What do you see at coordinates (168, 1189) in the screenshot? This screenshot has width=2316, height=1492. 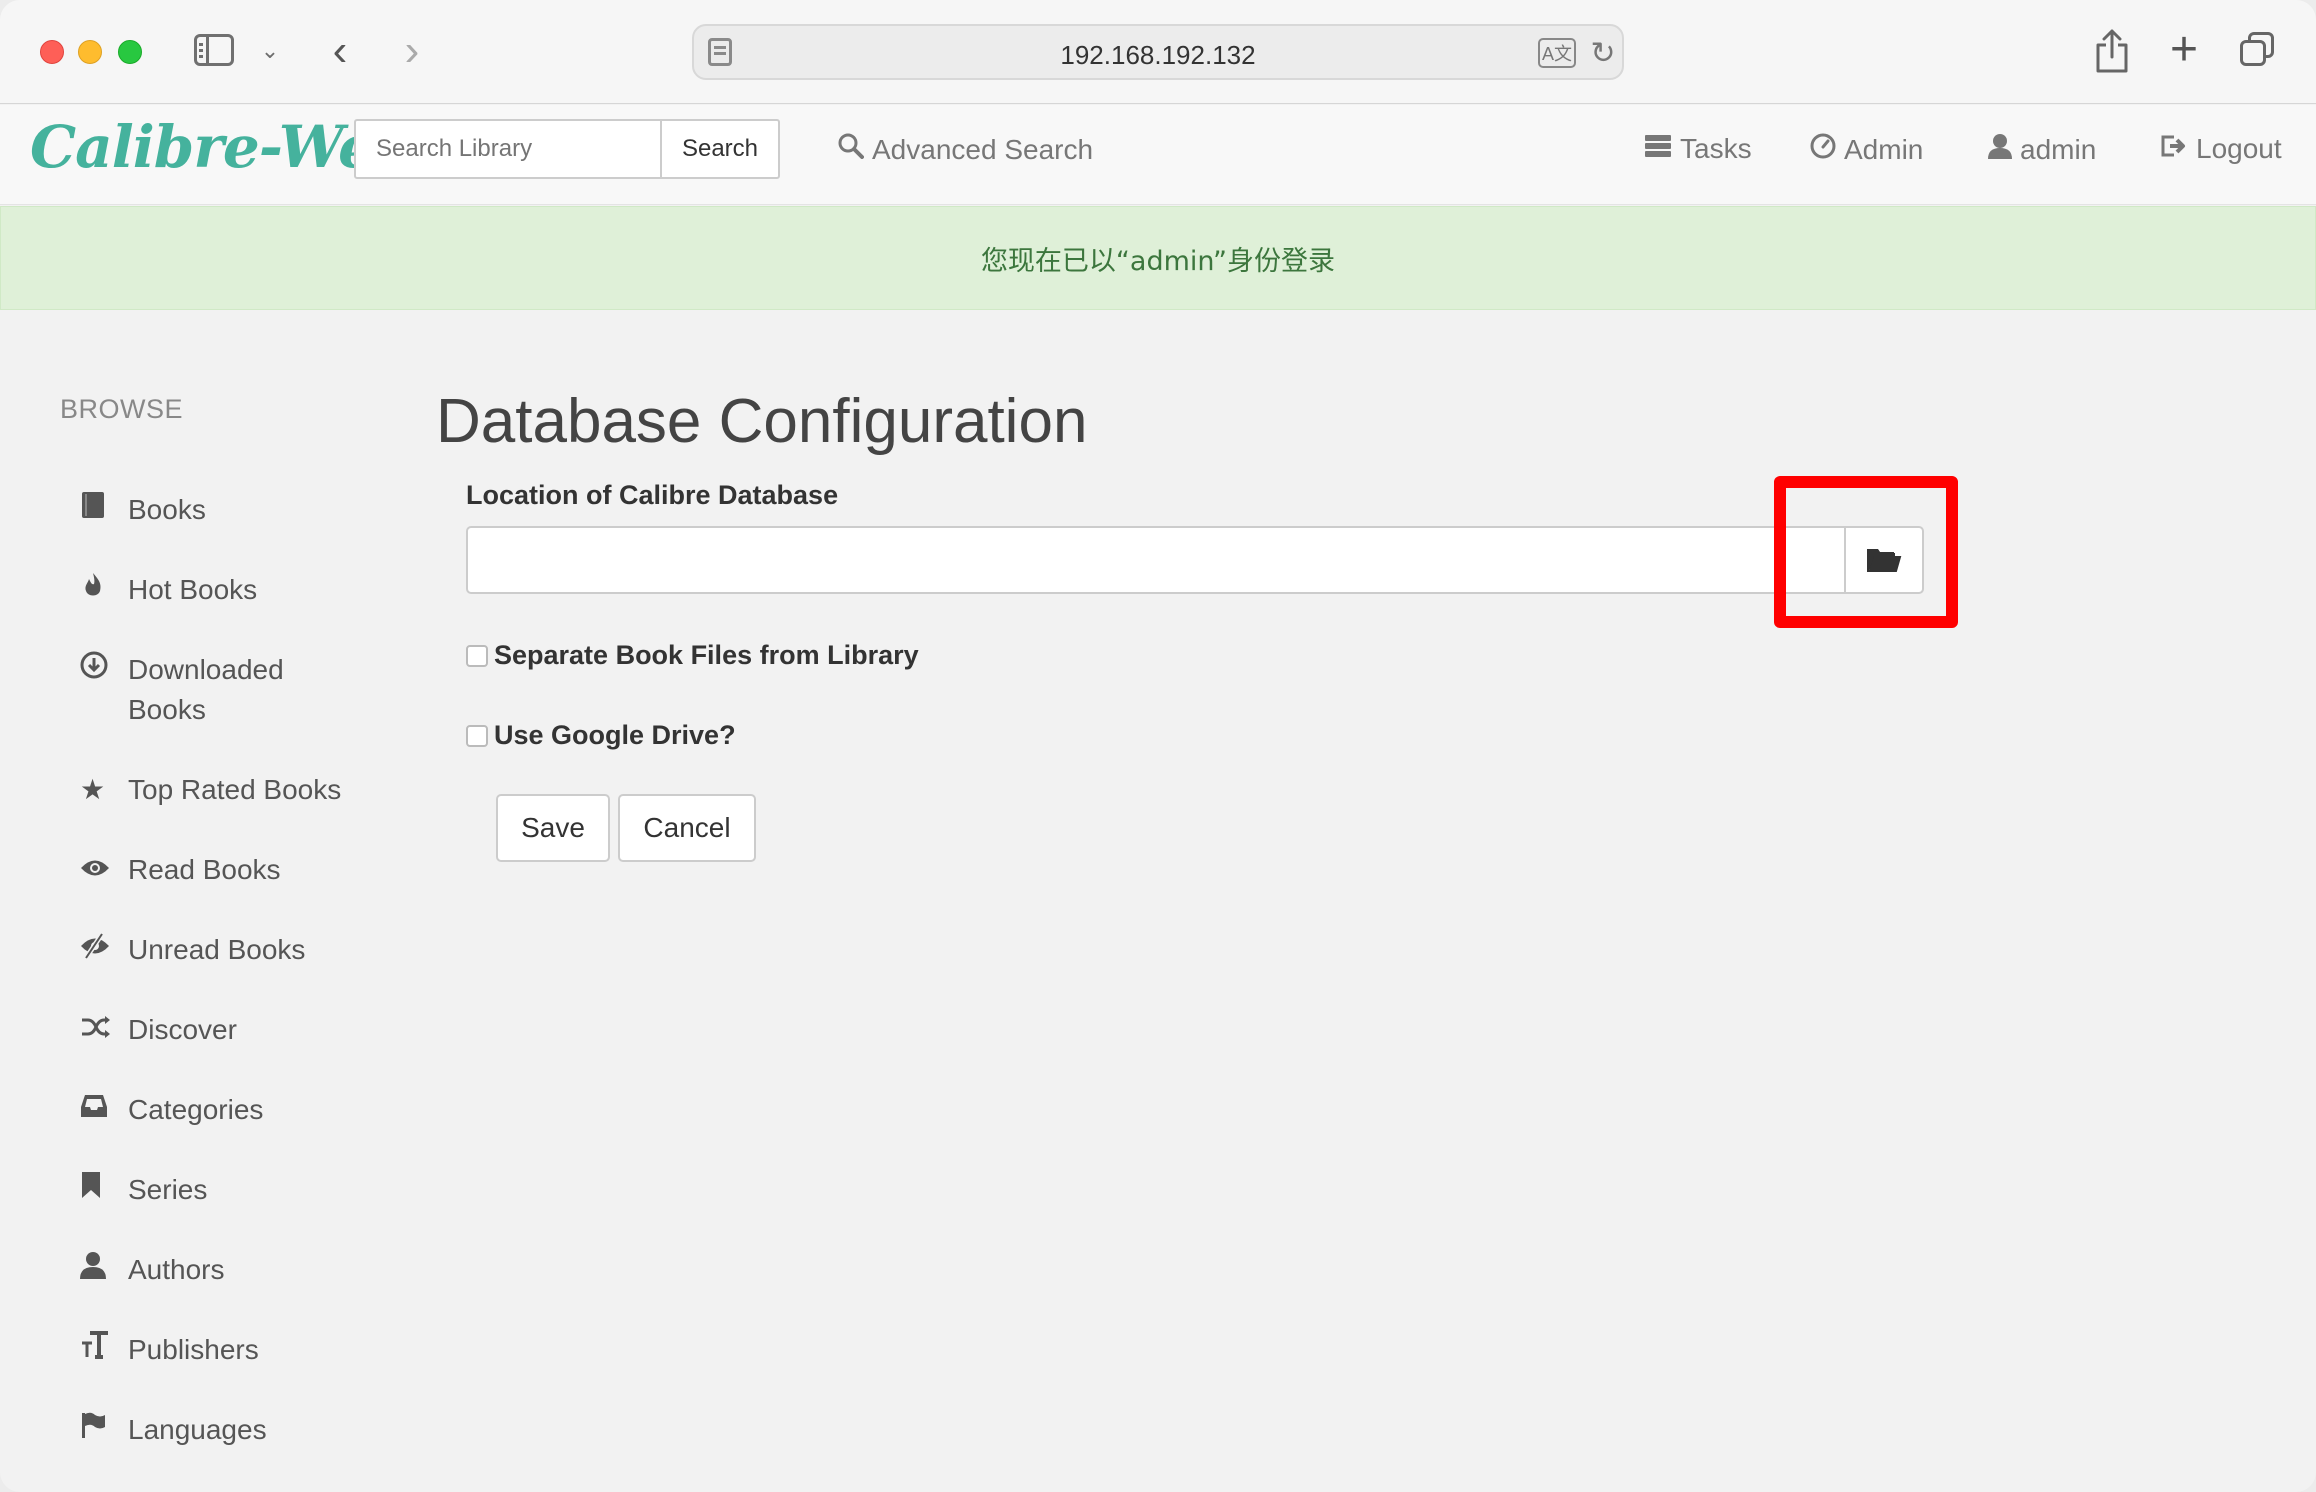 I see `sidebar-item-label: Series` at bounding box center [168, 1189].